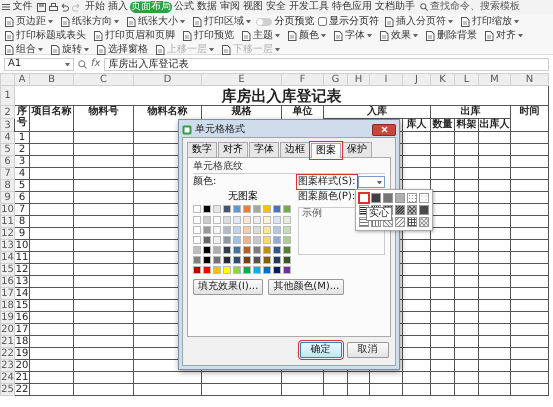  I want to click on menu-tab: 插入, so click(118, 7).